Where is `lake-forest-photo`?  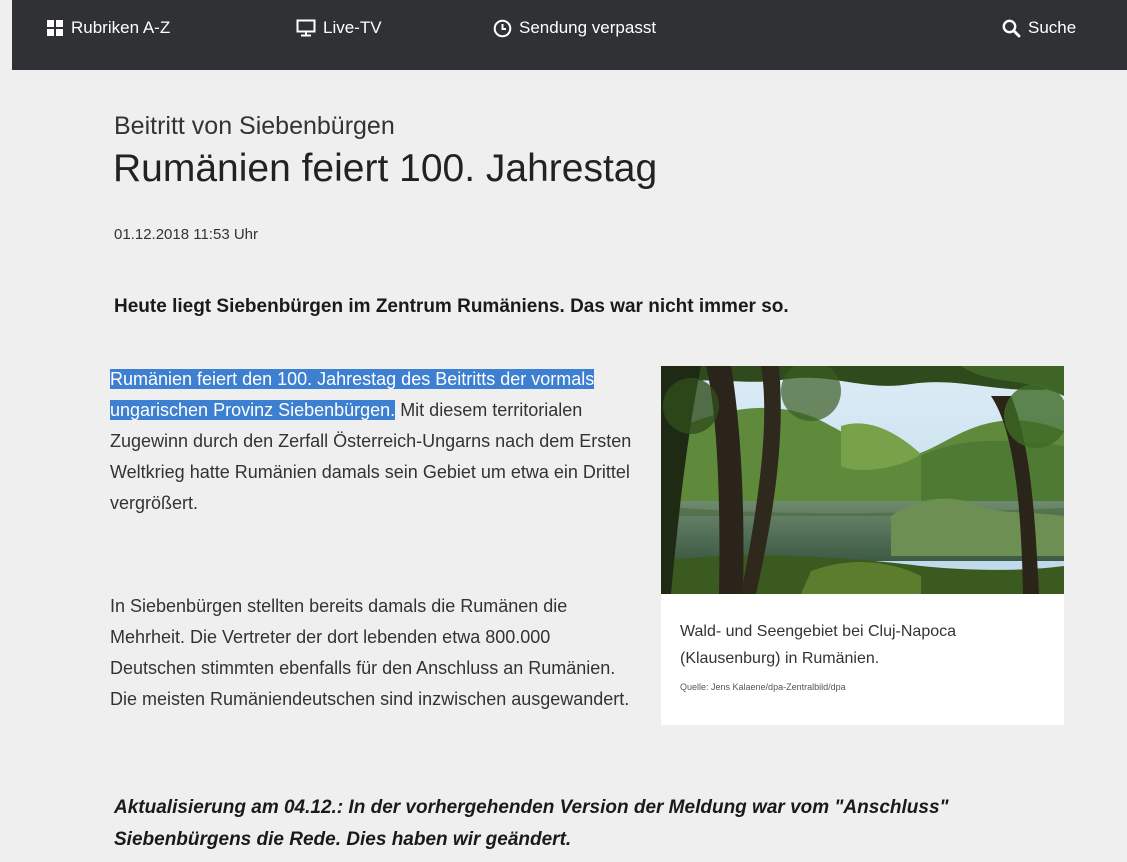 lake-forest-photo is located at coordinates (862, 480).